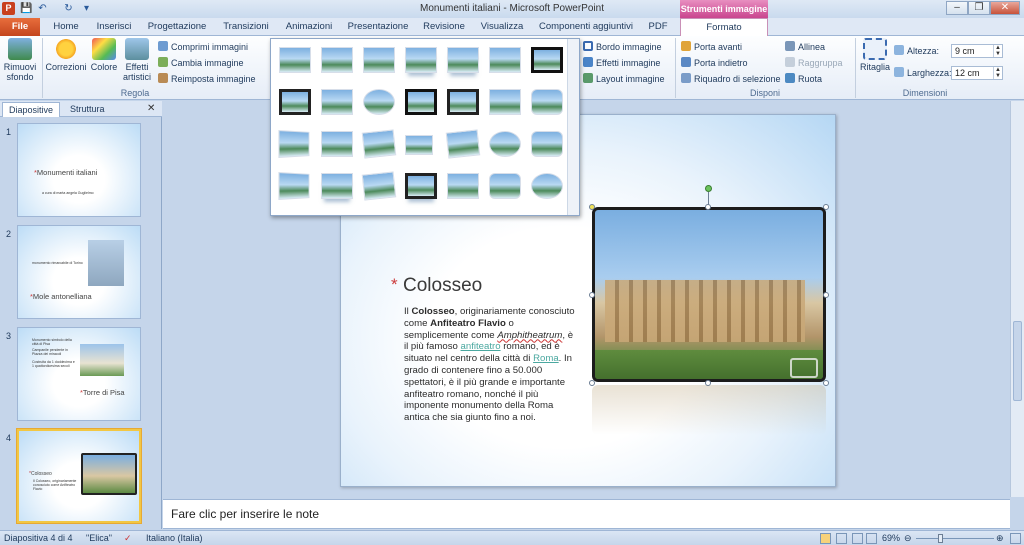 This screenshot has width=1024, height=545. What do you see at coordinates (379, 60) in the screenshot?
I see `style-shadow` at bounding box center [379, 60].